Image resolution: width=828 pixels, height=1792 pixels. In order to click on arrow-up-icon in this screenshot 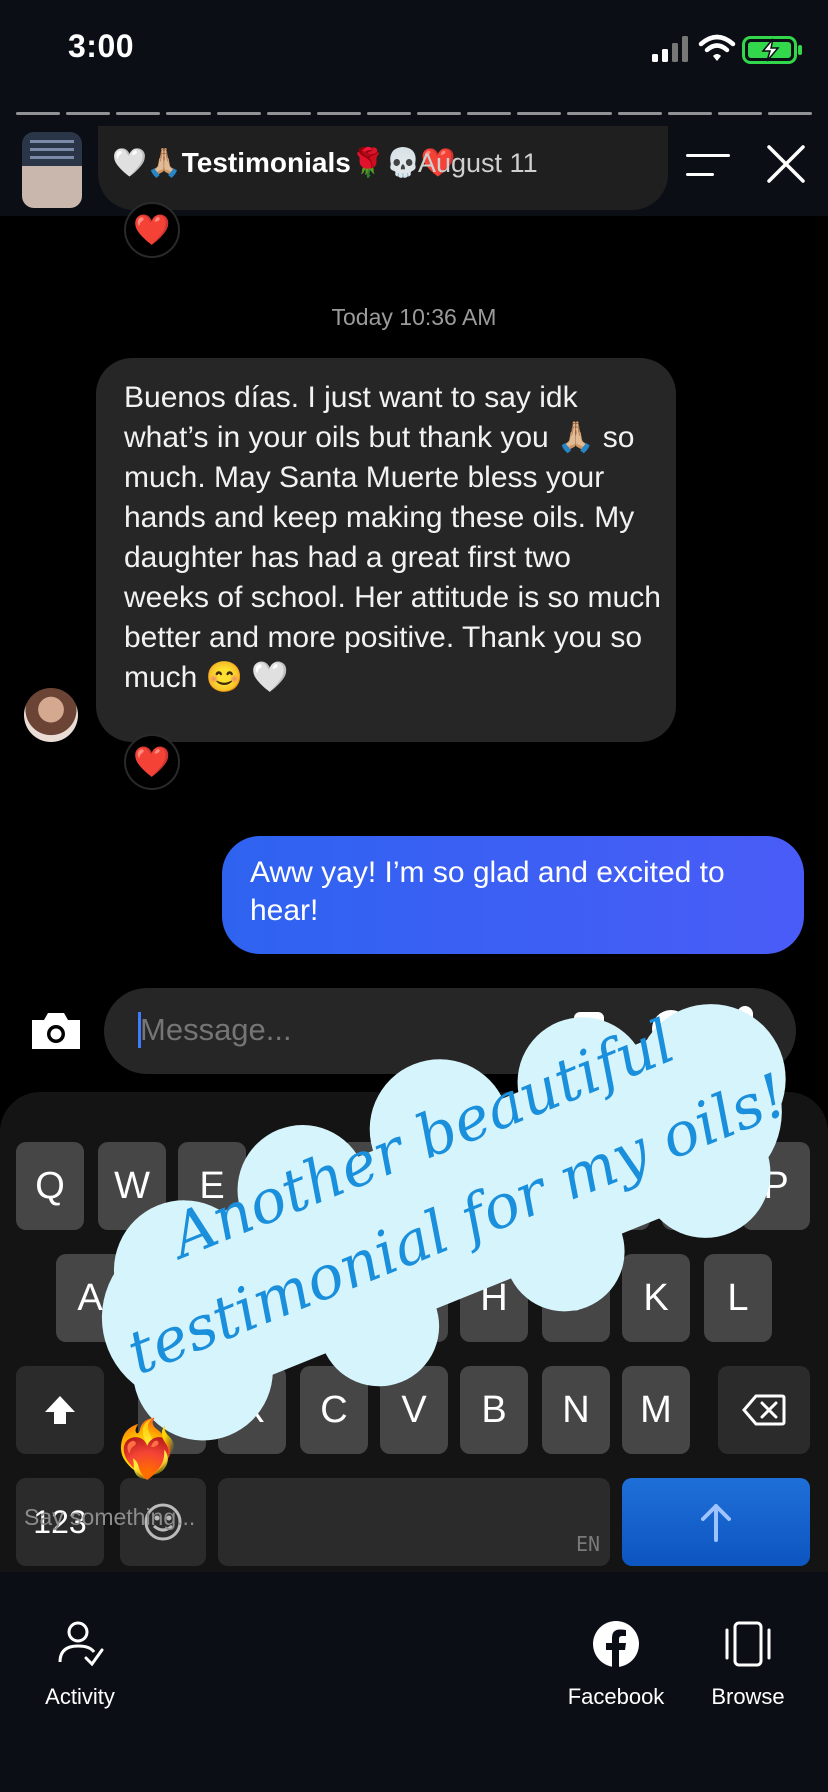, I will do `click(716, 1523)`.